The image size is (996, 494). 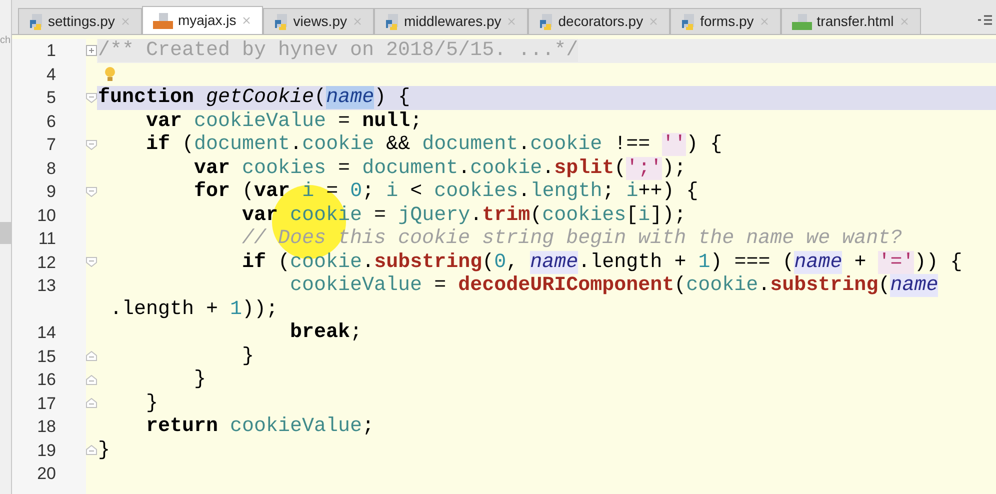 What do you see at coordinates (318, 21) in the screenshot?
I see `file-tab: views.py` at bounding box center [318, 21].